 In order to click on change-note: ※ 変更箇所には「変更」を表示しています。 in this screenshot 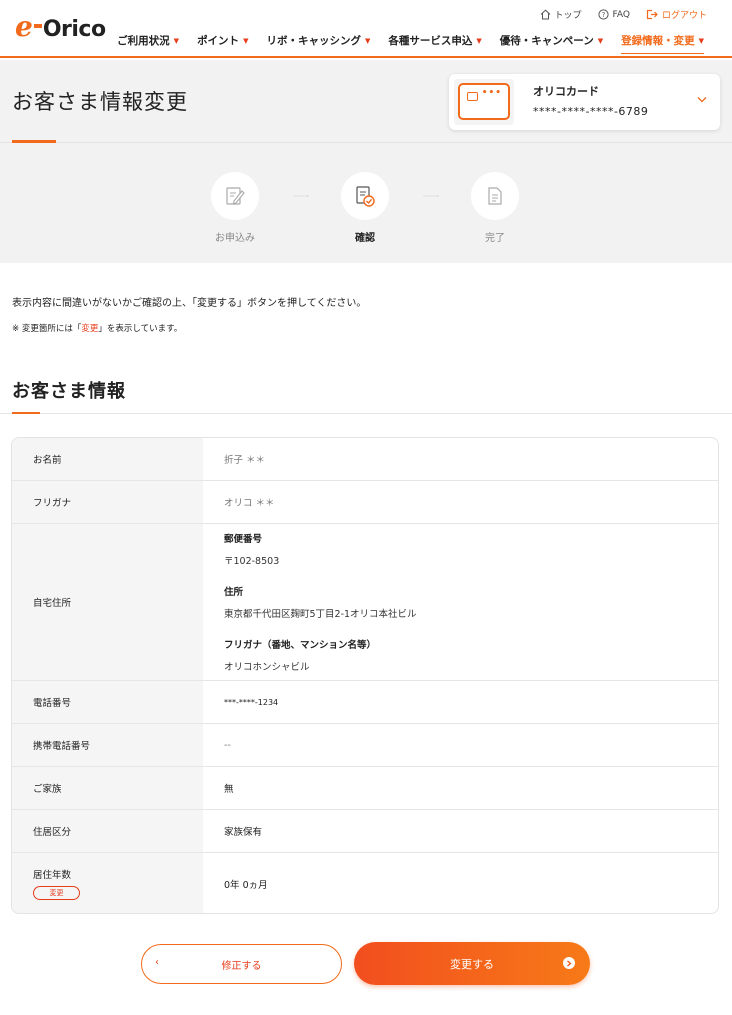, I will do `click(97, 328)`.